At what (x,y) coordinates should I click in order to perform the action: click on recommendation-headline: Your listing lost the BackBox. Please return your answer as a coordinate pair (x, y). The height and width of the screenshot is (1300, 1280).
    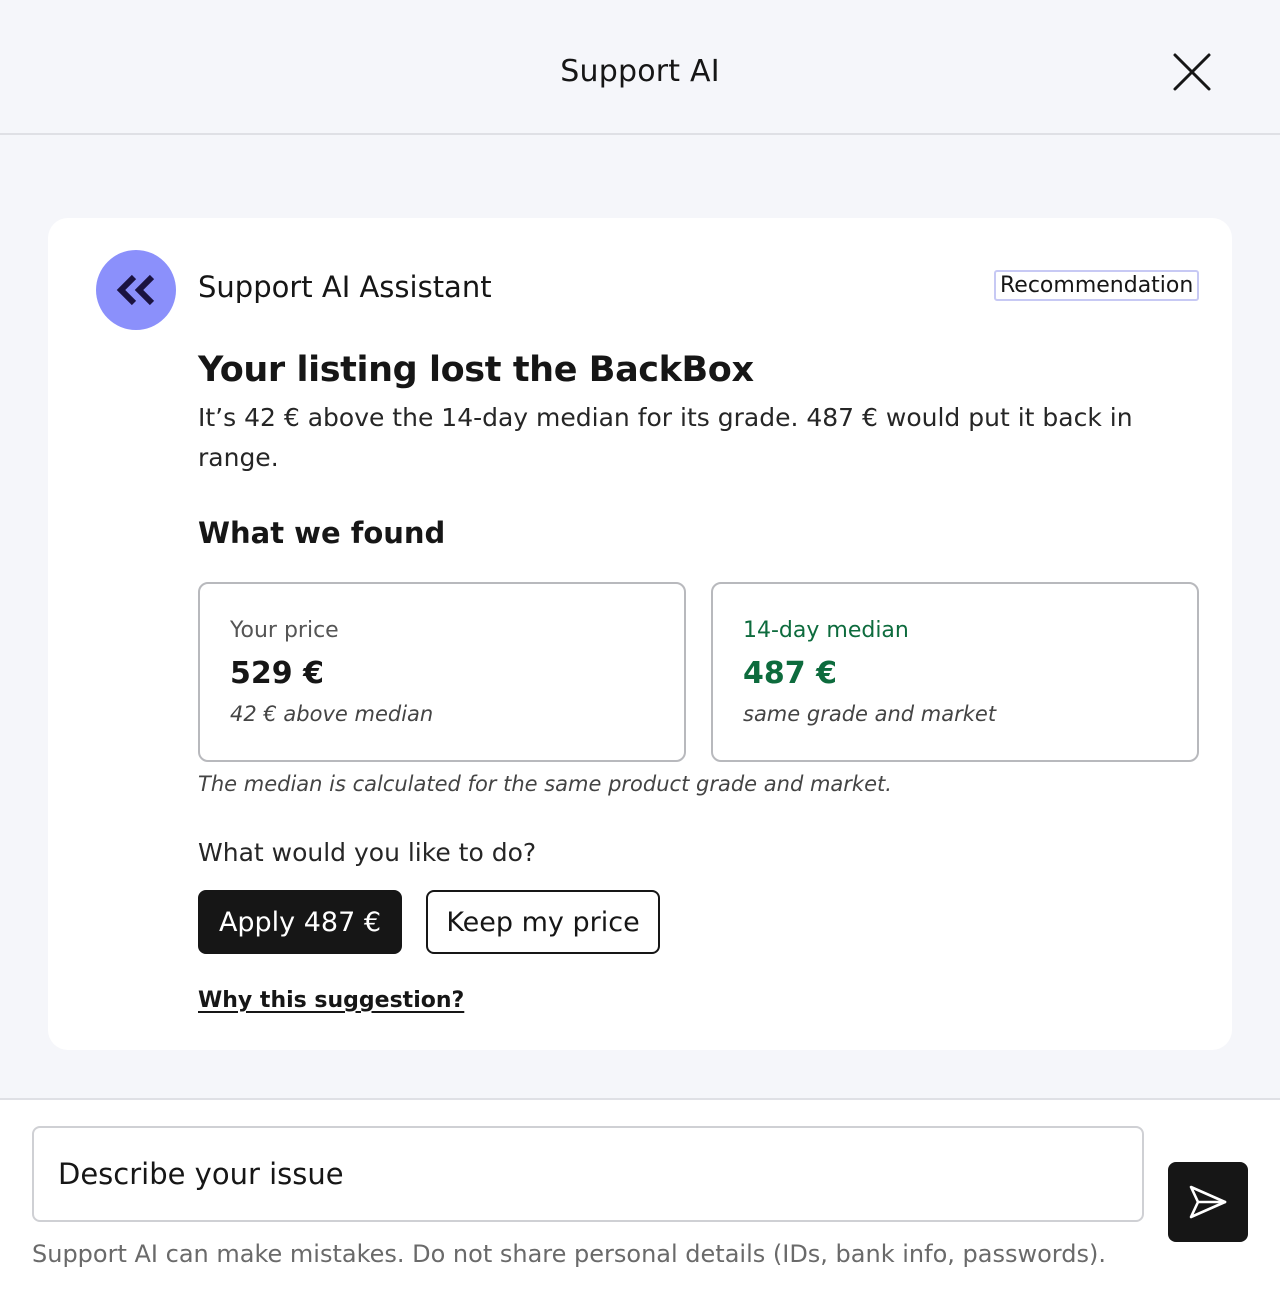
    Looking at the image, I should click on (476, 370).